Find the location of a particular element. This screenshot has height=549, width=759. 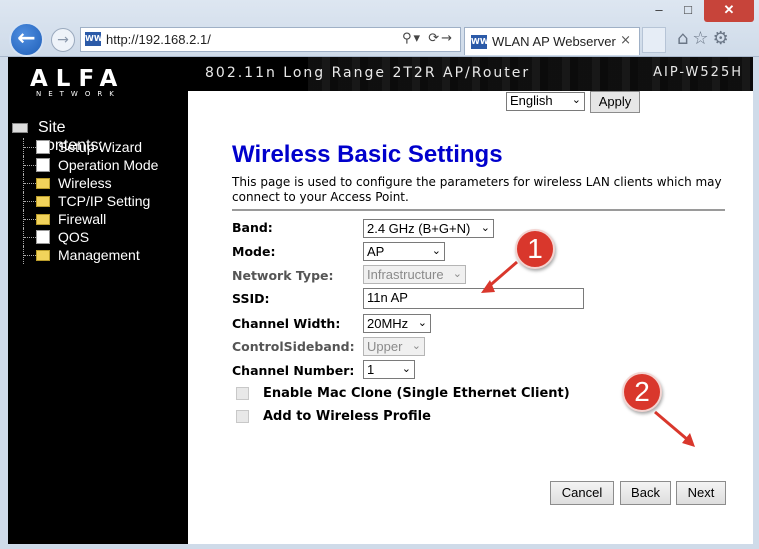

tab-close-icon: × is located at coordinates (625, 40).